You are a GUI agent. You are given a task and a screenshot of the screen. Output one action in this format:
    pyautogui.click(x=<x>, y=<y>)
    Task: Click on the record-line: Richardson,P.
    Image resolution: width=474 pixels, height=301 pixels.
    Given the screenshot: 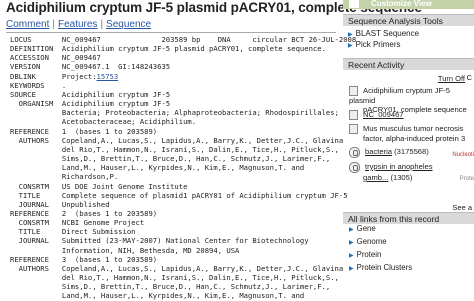 What is the action you would take?
    pyautogui.click(x=64, y=177)
    